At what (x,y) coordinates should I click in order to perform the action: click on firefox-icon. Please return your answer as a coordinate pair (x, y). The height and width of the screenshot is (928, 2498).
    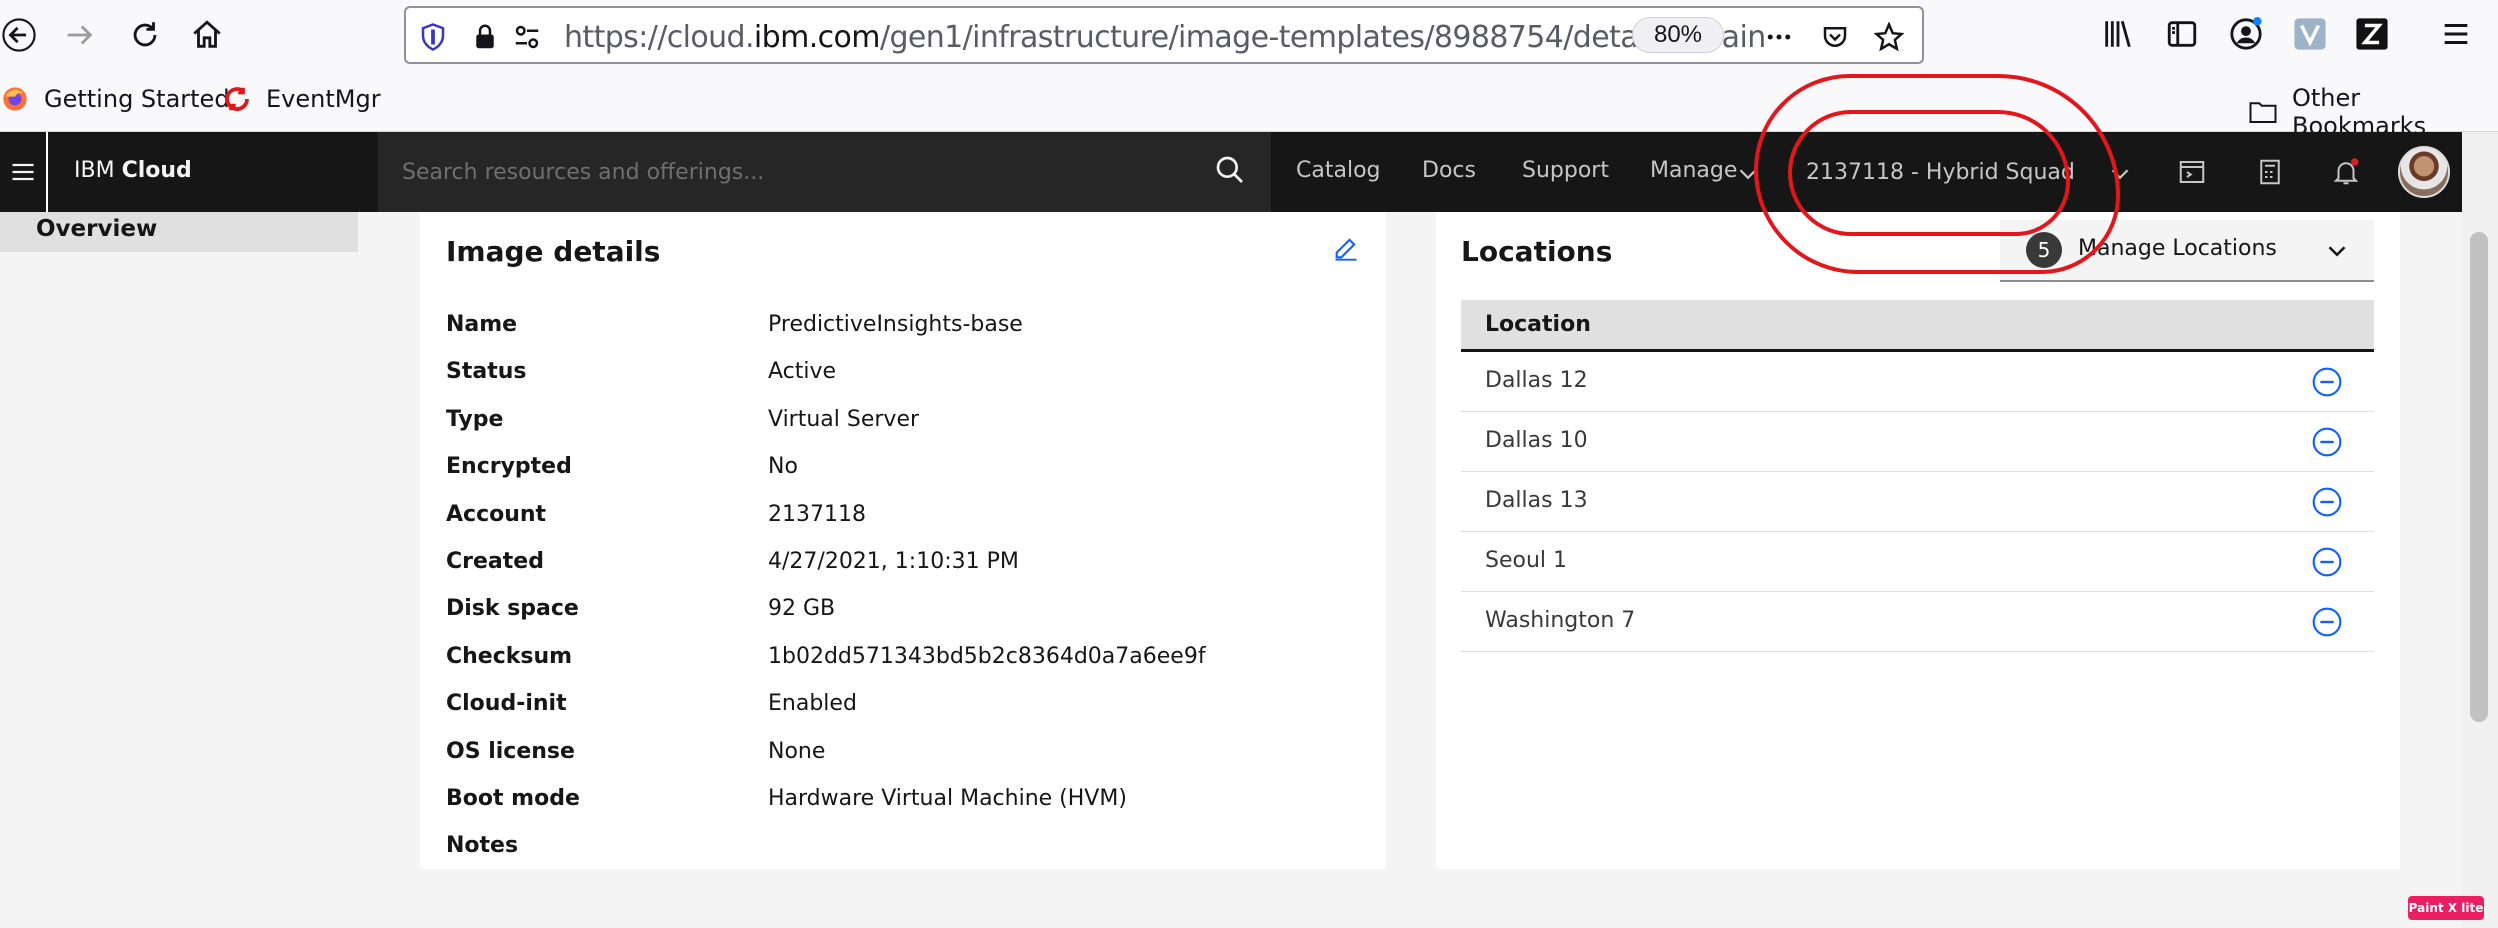
    Looking at the image, I should click on (15, 99).